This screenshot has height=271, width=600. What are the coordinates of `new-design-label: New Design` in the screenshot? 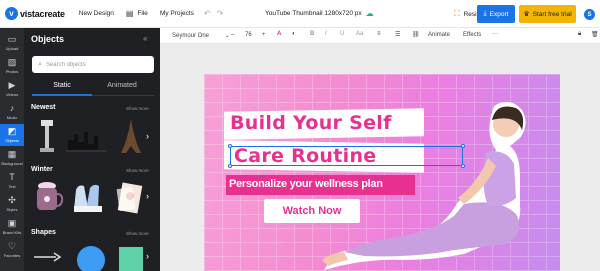 It's located at (96, 13).